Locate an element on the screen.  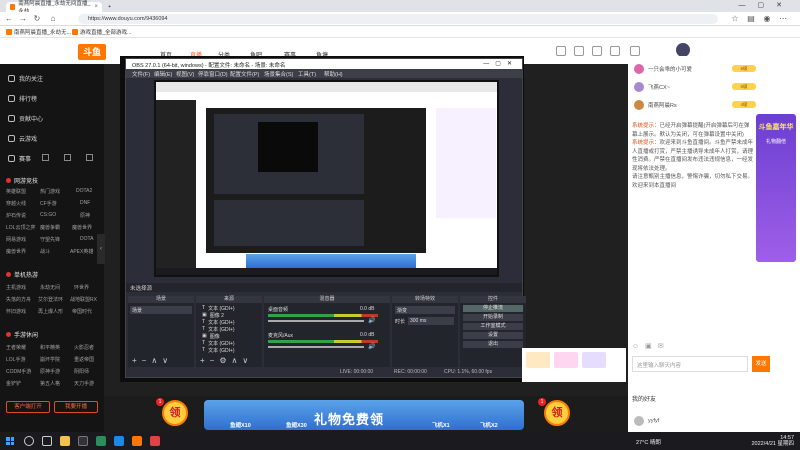
sidebar-item-cloud-game: 云游戏 is located at coordinates (22, 138).